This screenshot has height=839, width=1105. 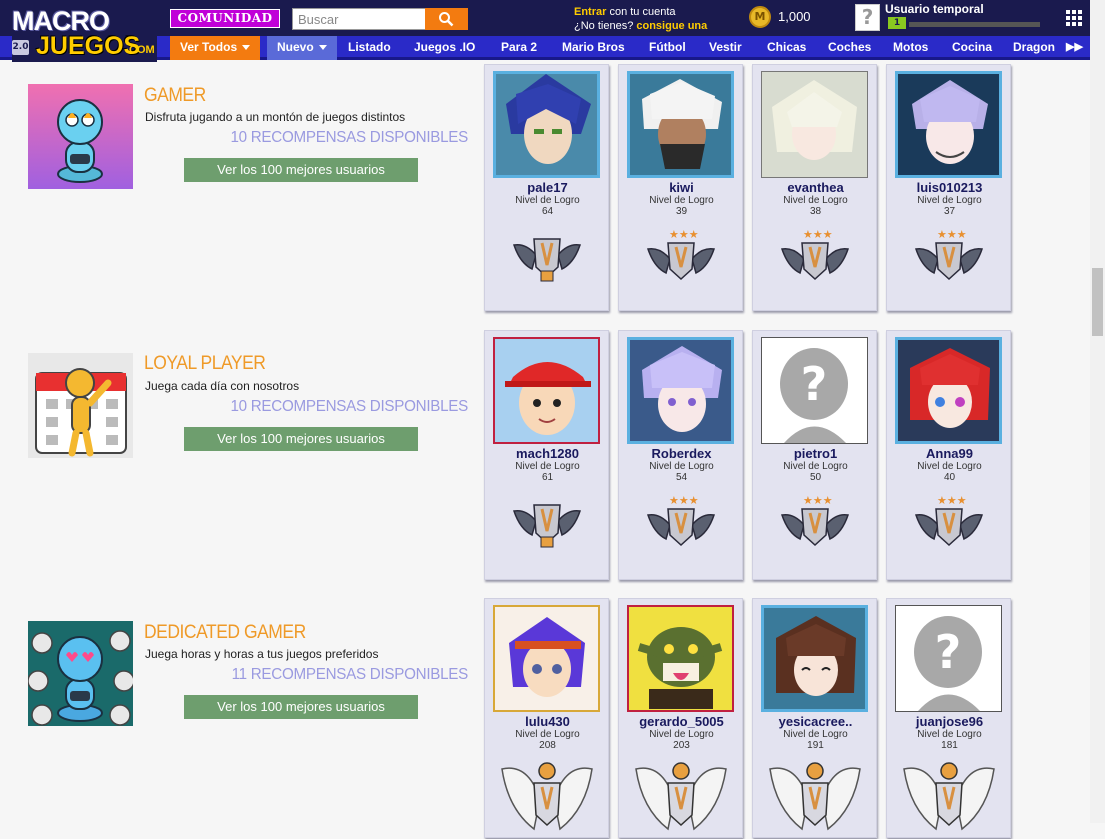 I want to click on xp-progress-bar, so click(x=974, y=24).